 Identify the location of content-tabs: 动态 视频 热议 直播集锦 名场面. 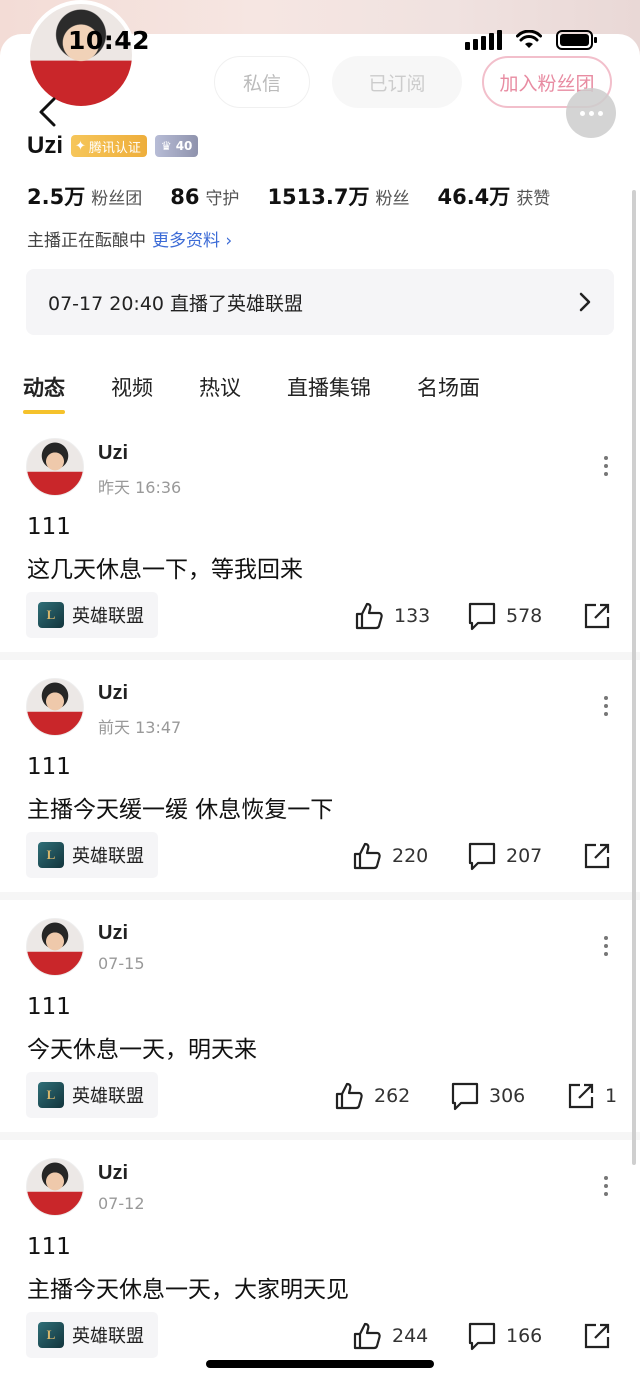
(274, 393).